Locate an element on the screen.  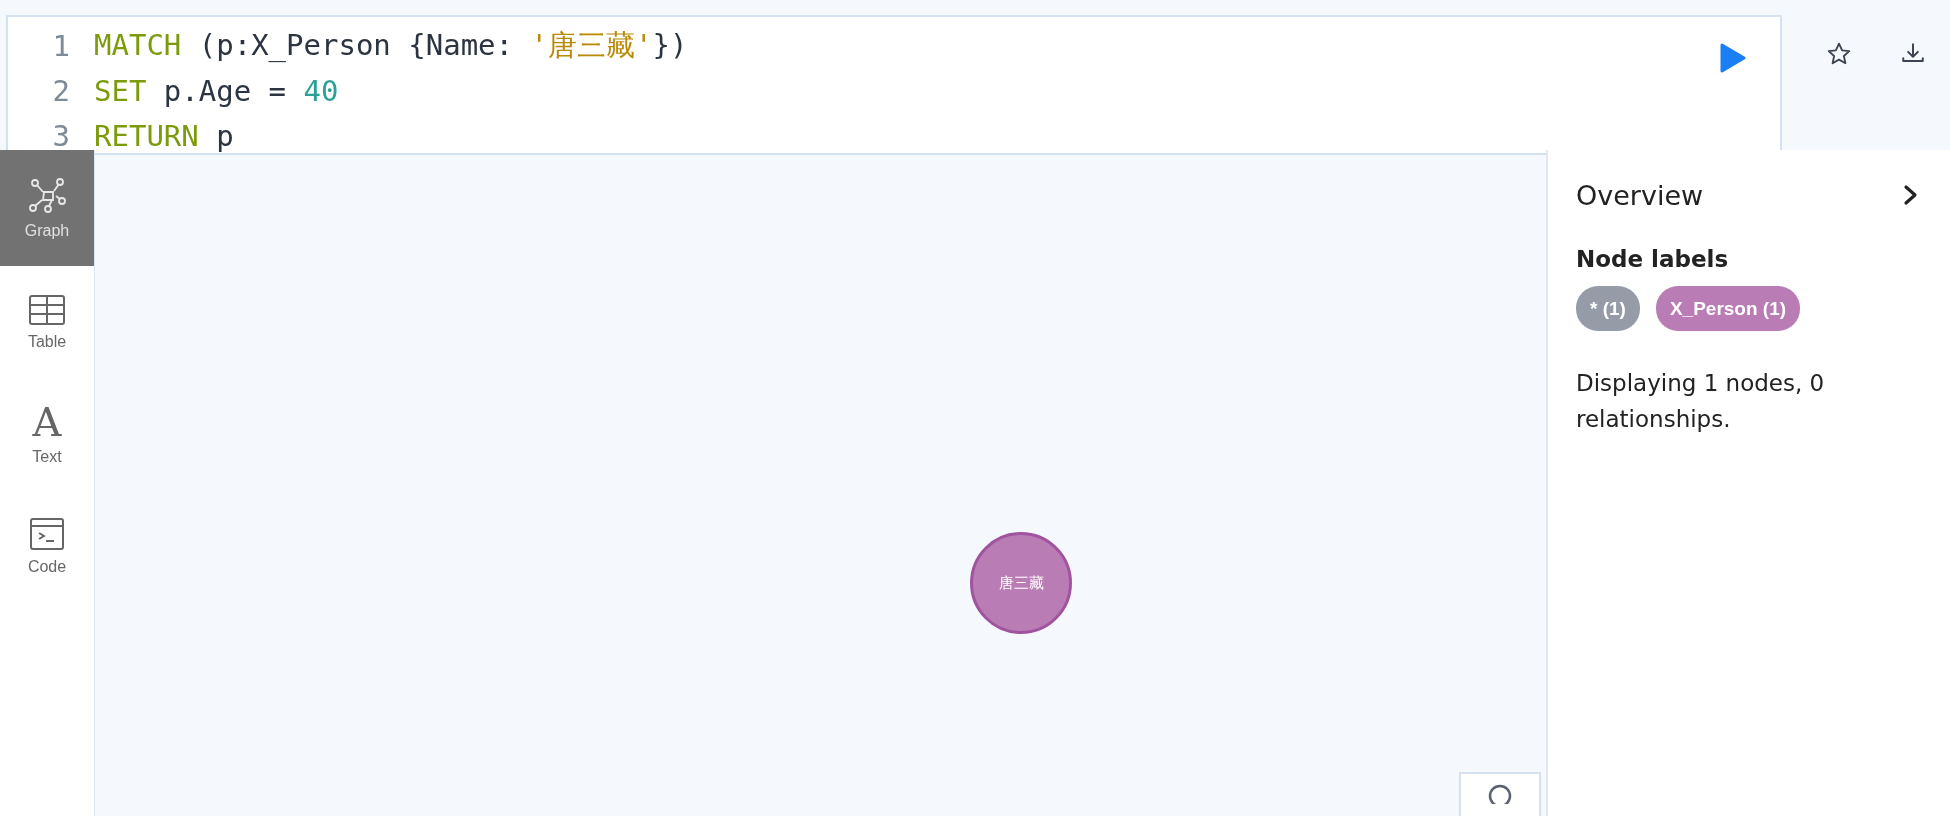
zoom-button is located at coordinates (1500, 794).